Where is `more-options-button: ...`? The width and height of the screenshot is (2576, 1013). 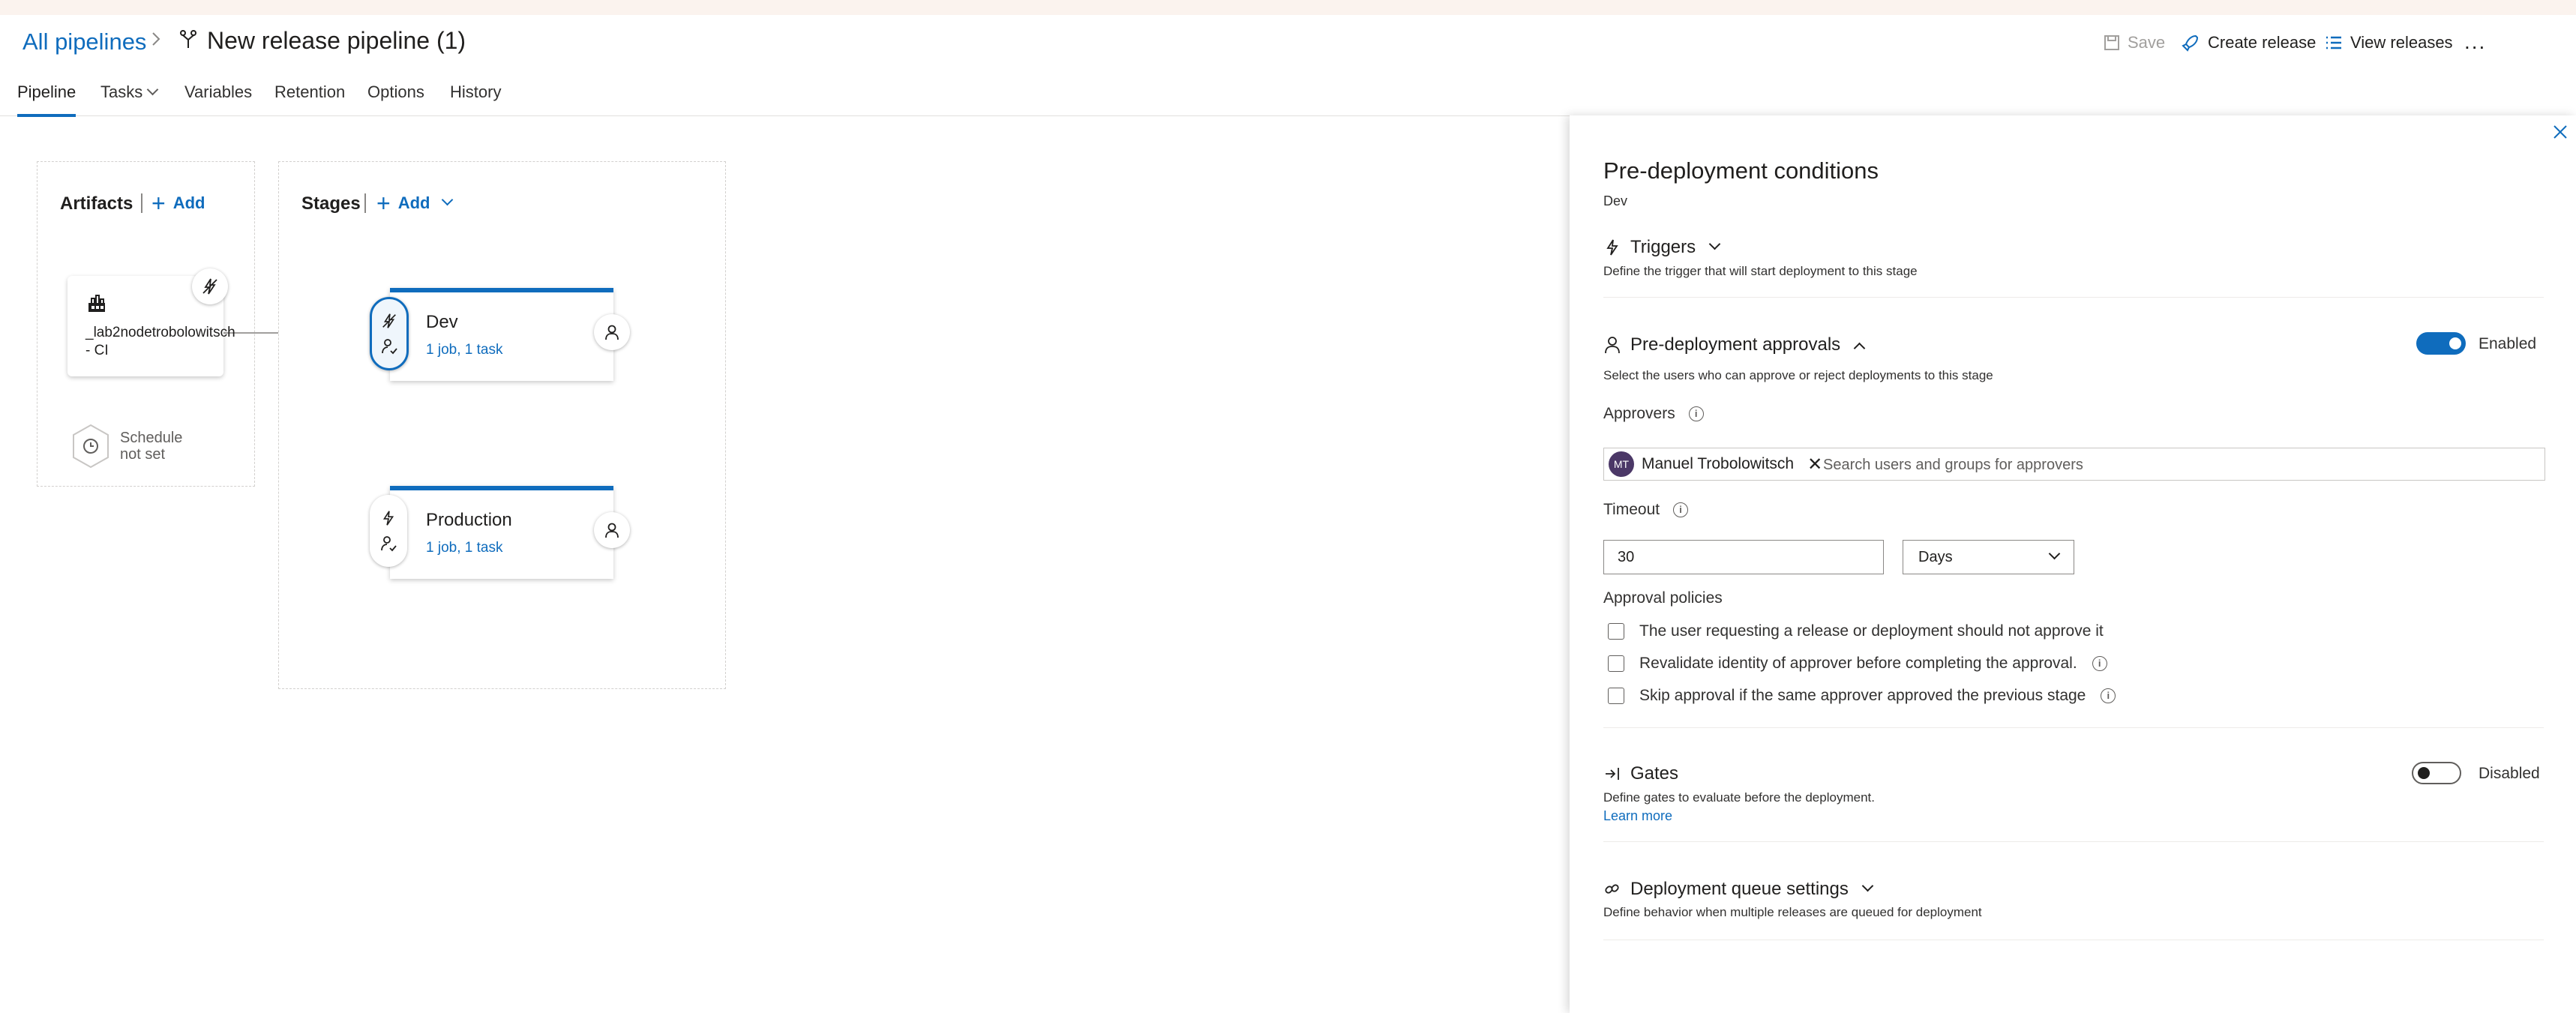
more-options-button: ... is located at coordinates (2475, 42).